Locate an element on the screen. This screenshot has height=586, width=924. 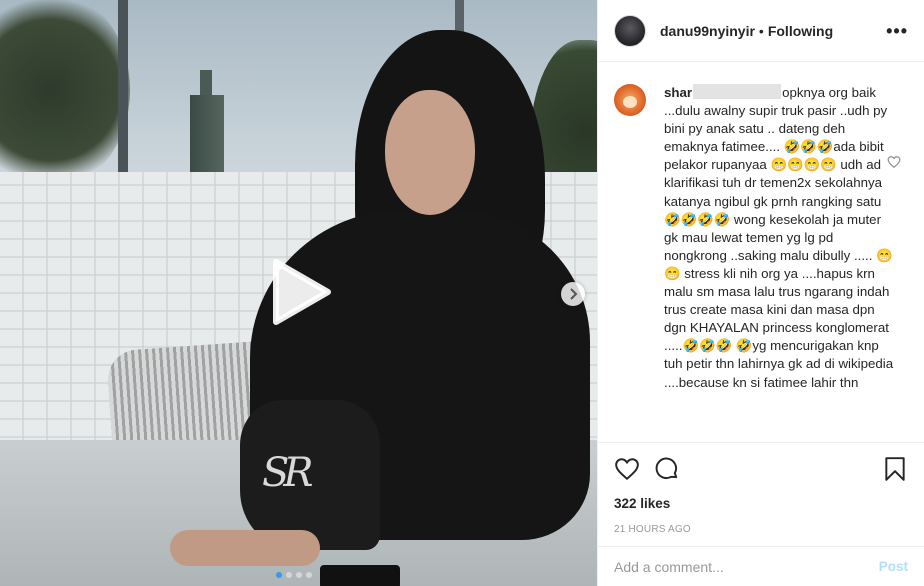
post-timestamp: 21 HOURS AGO is located at coordinates (652, 529).